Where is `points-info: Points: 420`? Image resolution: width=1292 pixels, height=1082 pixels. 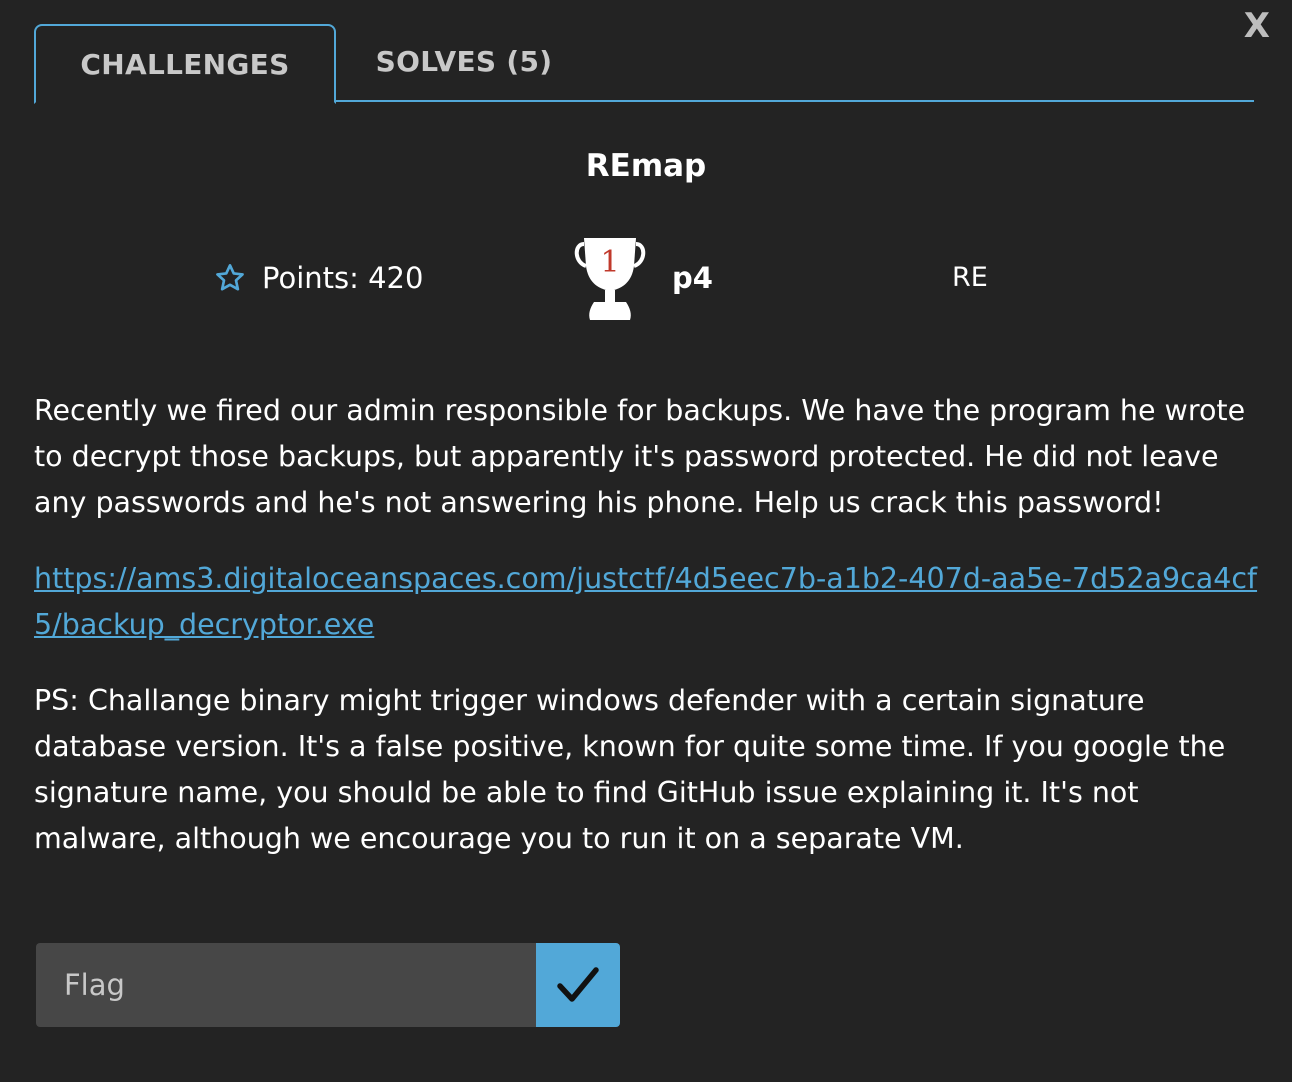 points-info: Points: 420 is located at coordinates (318, 278).